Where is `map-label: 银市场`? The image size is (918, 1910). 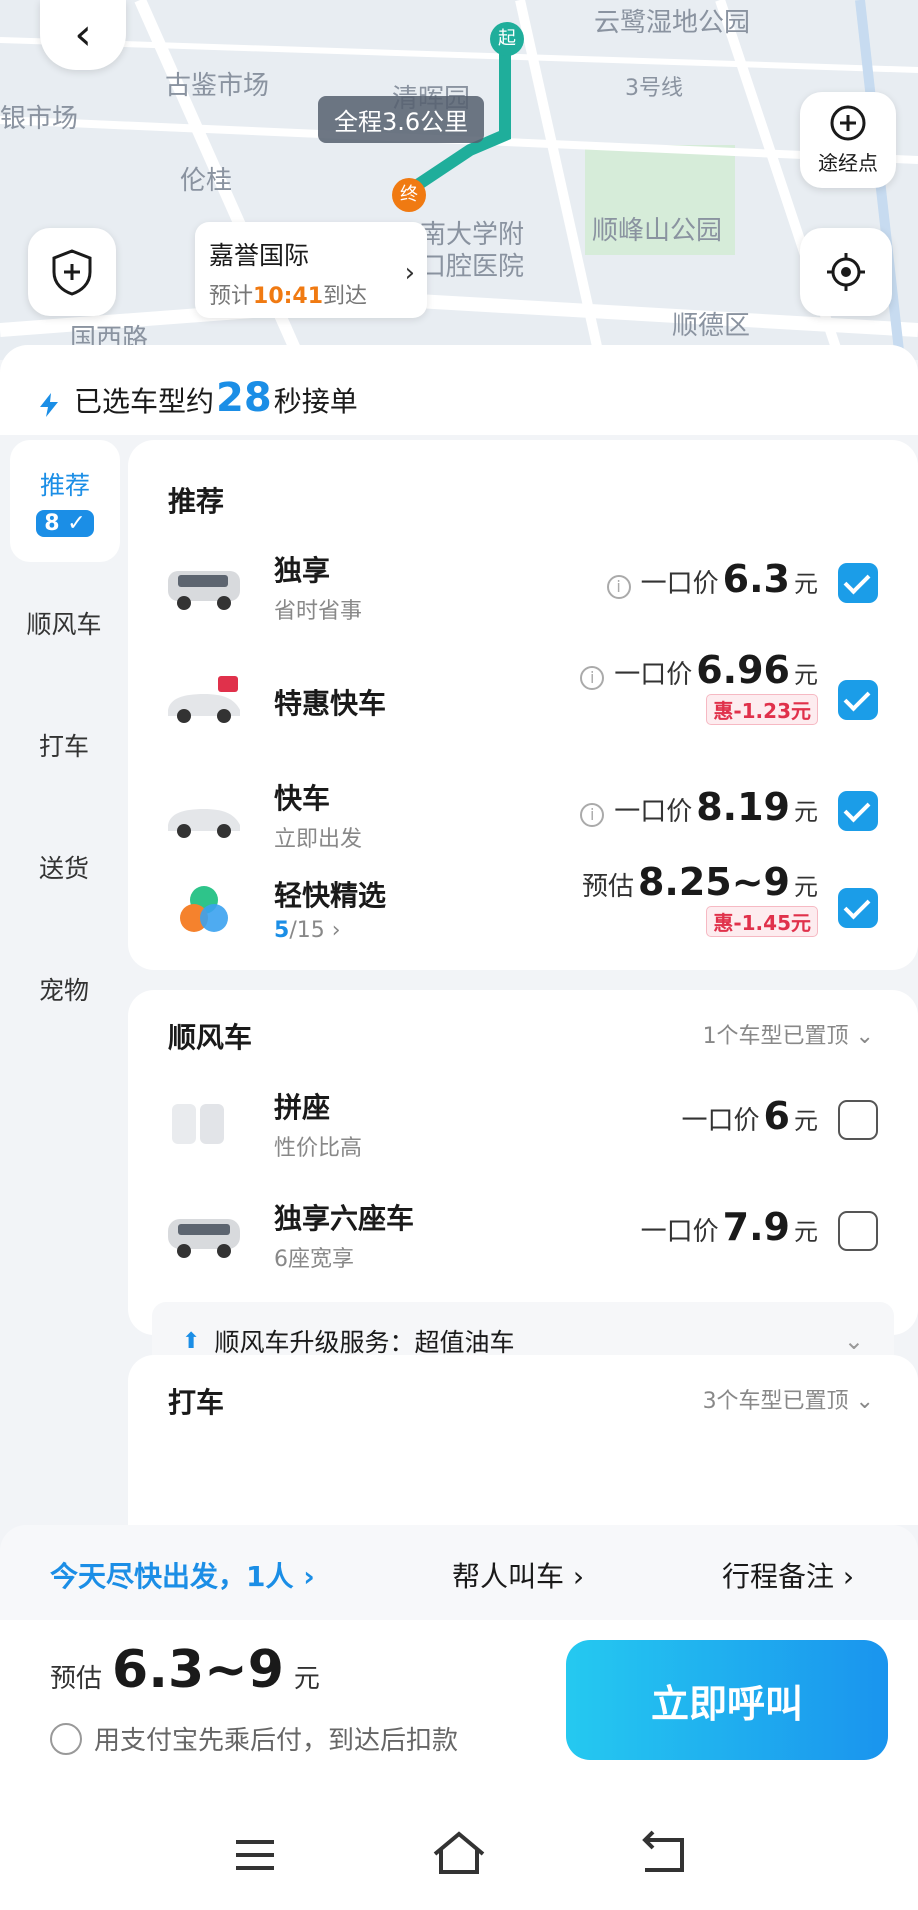 map-label: 银市场 is located at coordinates (39, 119).